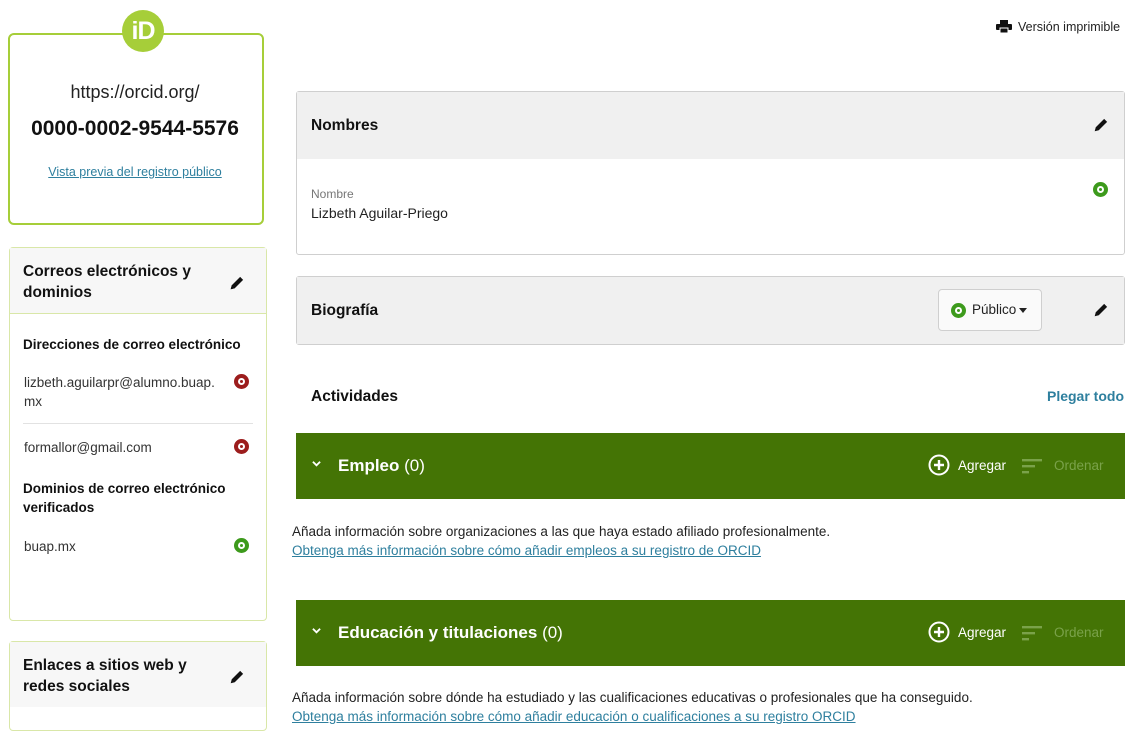 This screenshot has height=731, width=1127. What do you see at coordinates (355, 396) in the screenshot?
I see `activities-heading: Actividades` at bounding box center [355, 396].